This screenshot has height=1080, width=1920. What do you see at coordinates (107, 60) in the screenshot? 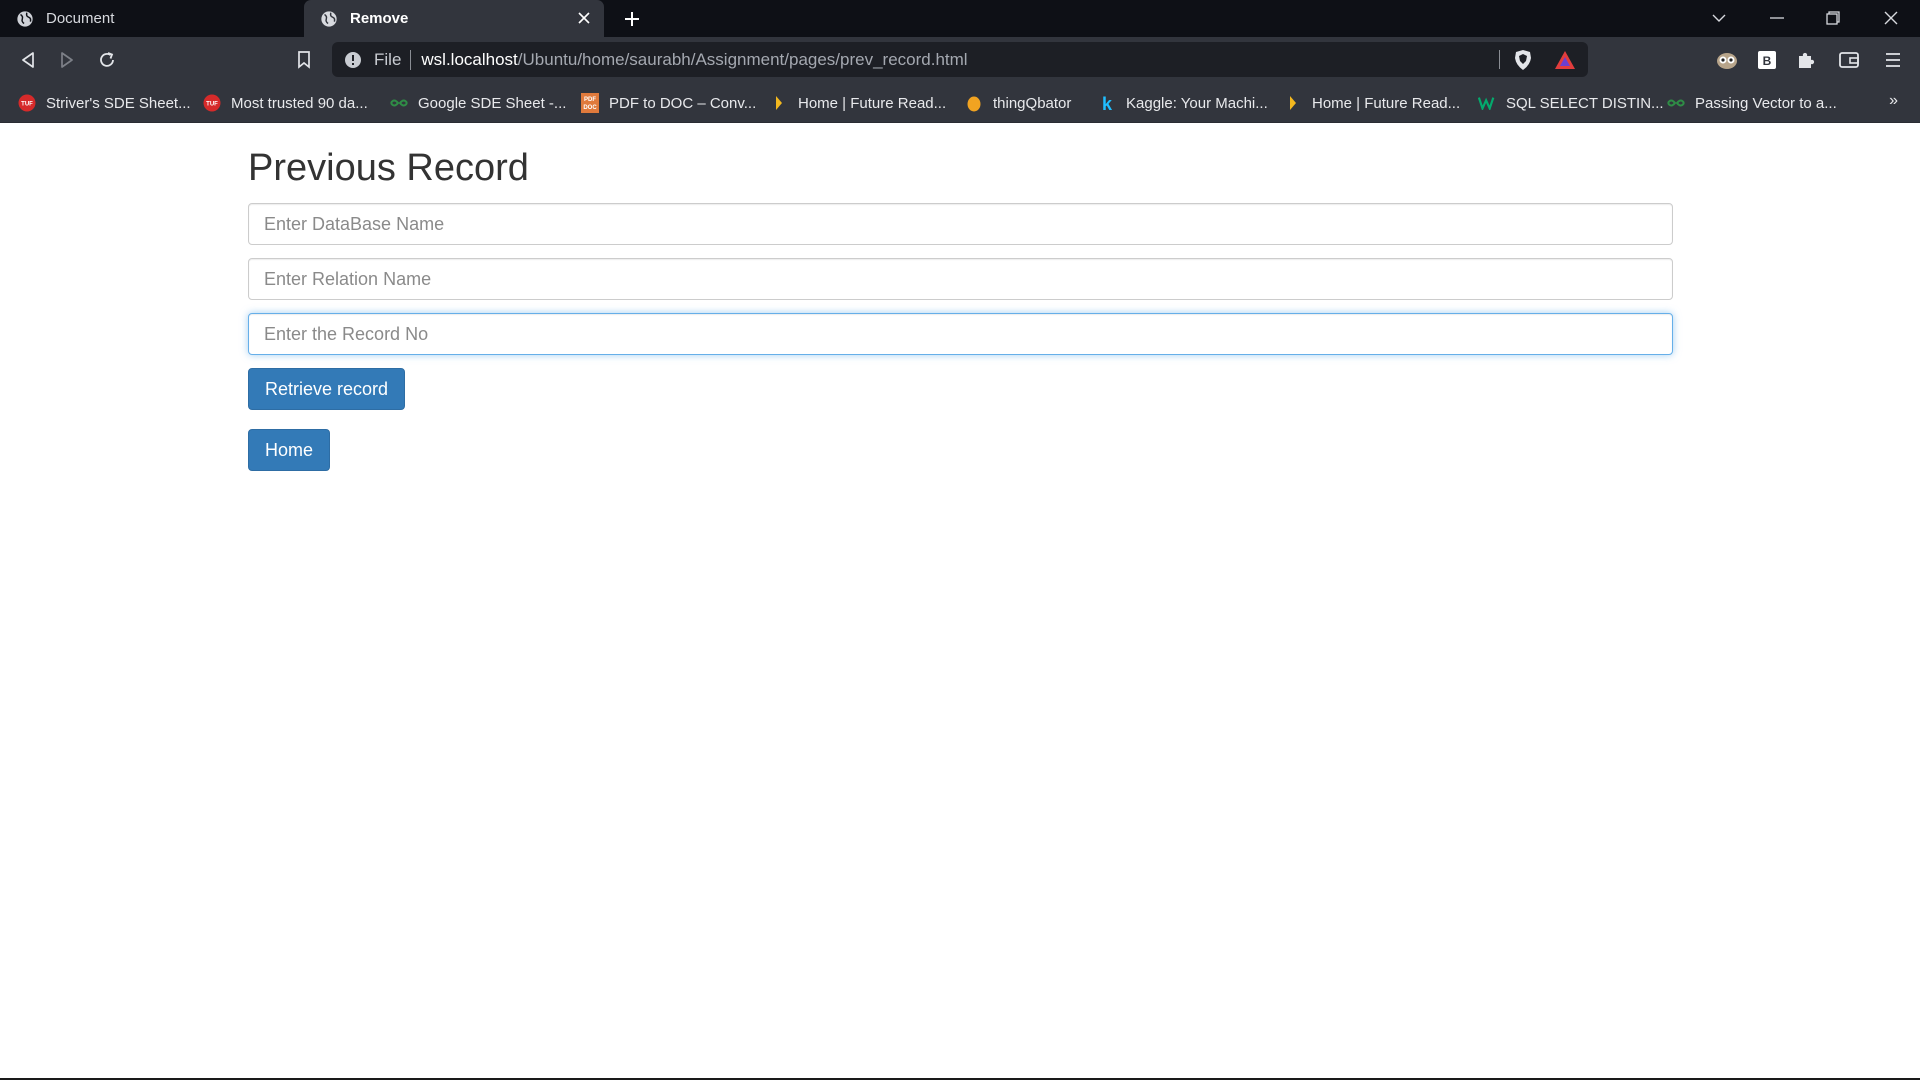
I see `reload-icon` at bounding box center [107, 60].